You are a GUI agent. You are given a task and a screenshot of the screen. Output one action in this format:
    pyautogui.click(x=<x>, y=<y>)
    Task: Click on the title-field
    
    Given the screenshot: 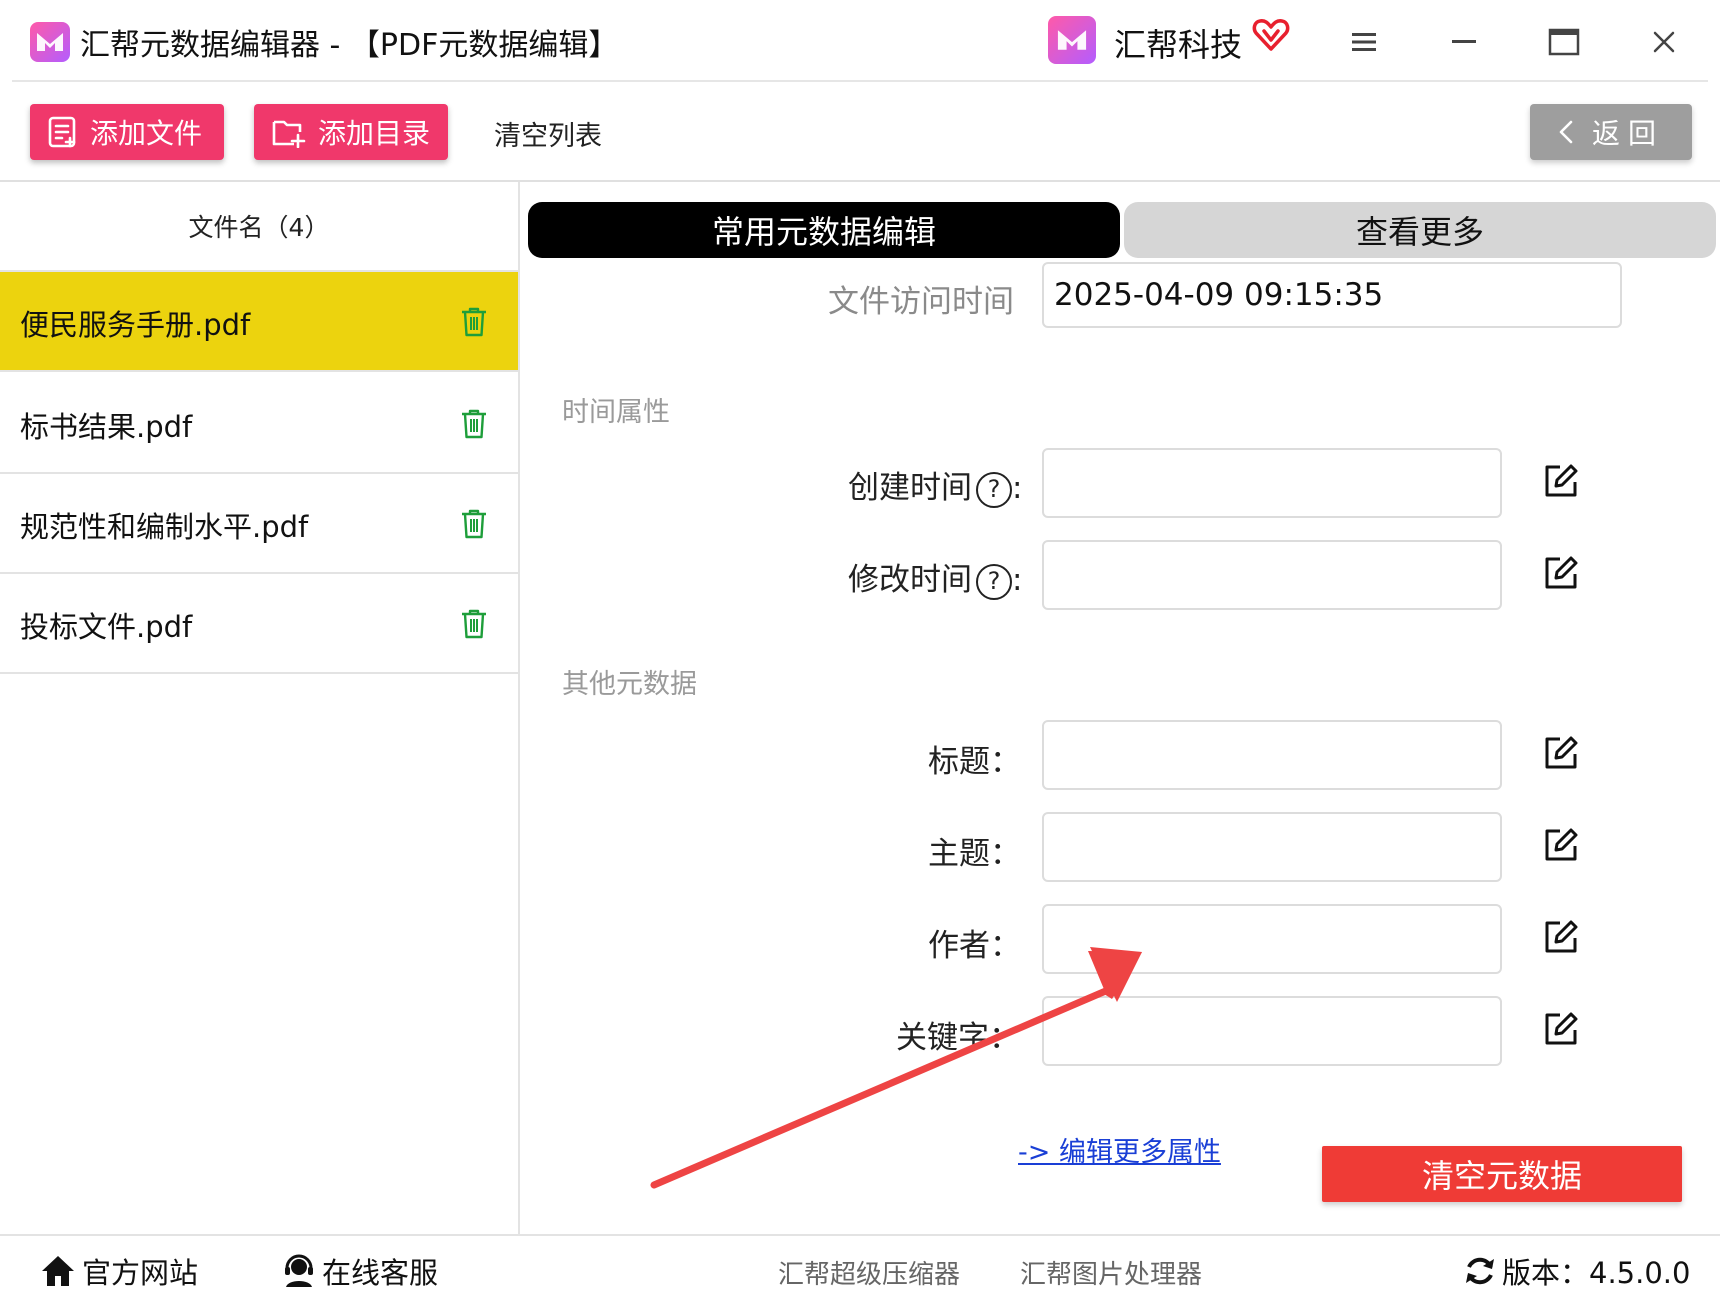 What is the action you would take?
    pyautogui.click(x=1272, y=755)
    